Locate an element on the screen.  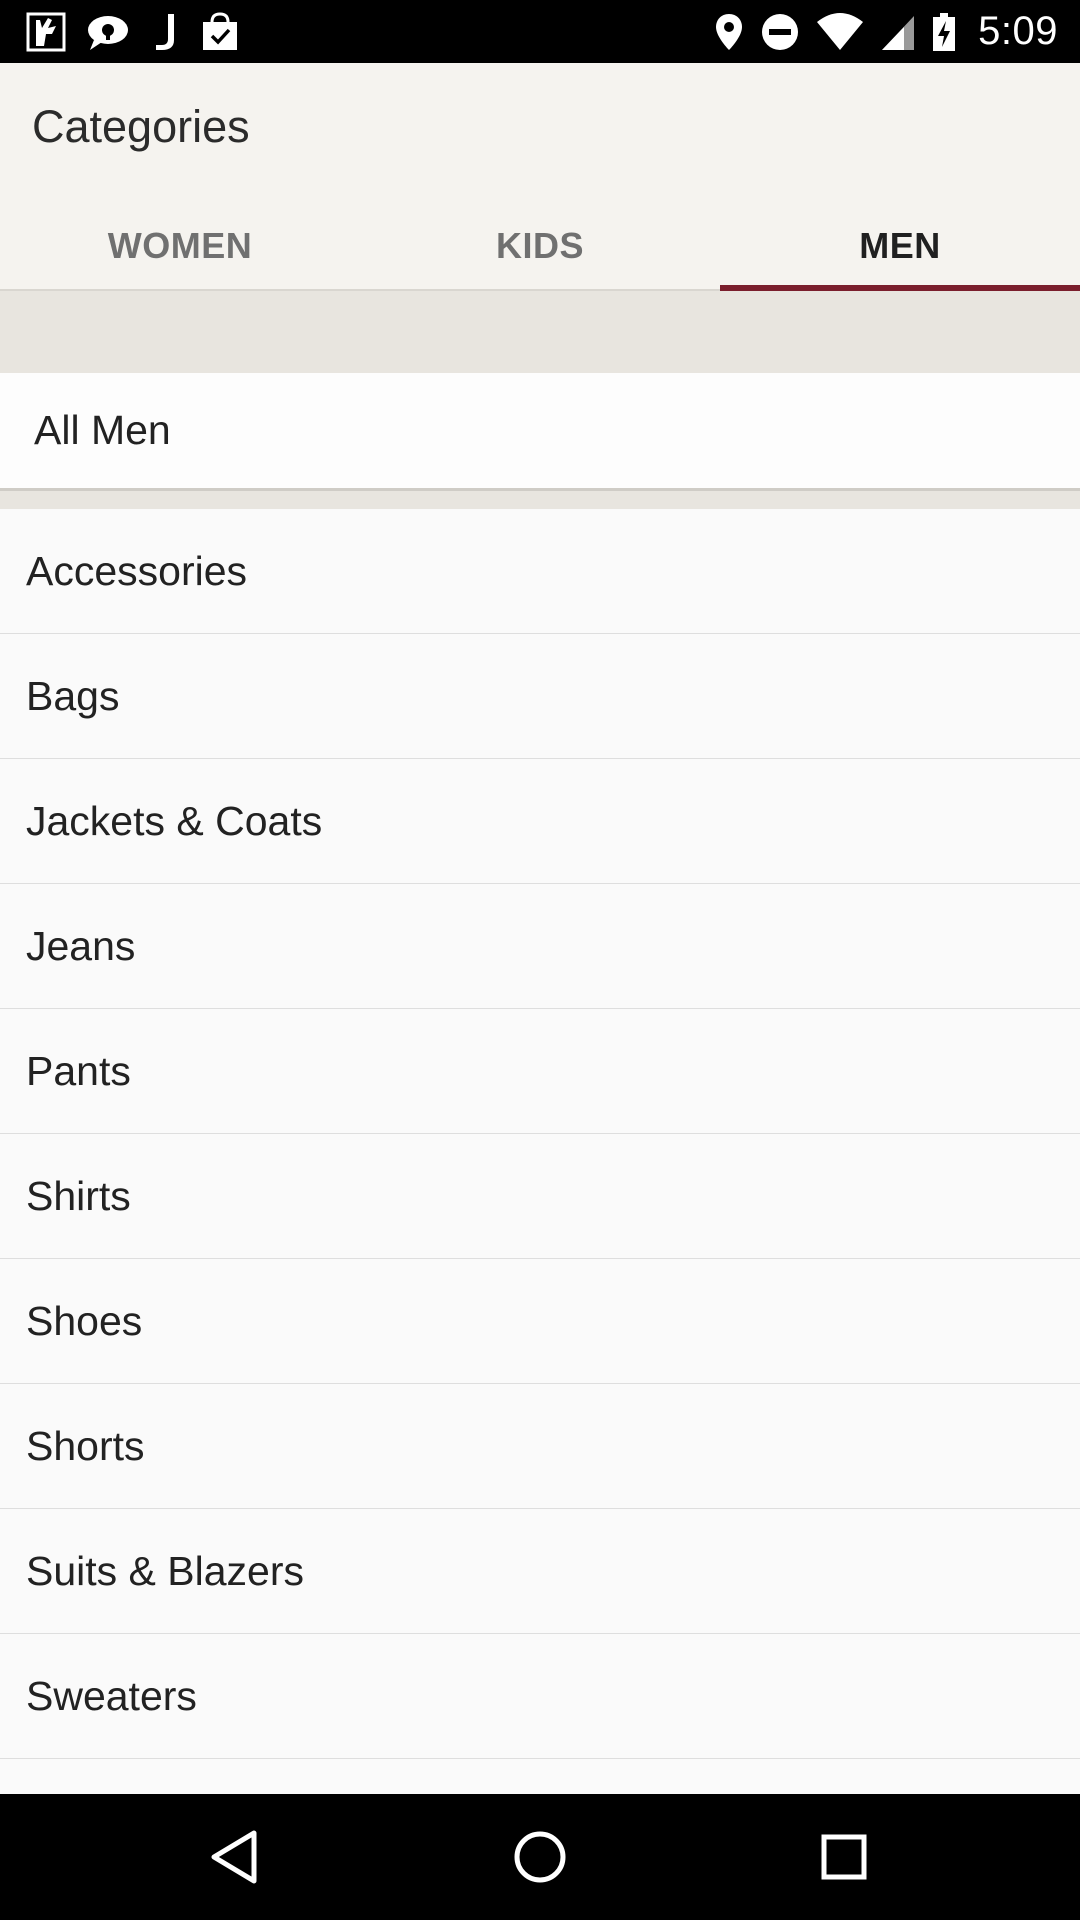
status-bar: 5:09 is located at coordinates (540, 31).